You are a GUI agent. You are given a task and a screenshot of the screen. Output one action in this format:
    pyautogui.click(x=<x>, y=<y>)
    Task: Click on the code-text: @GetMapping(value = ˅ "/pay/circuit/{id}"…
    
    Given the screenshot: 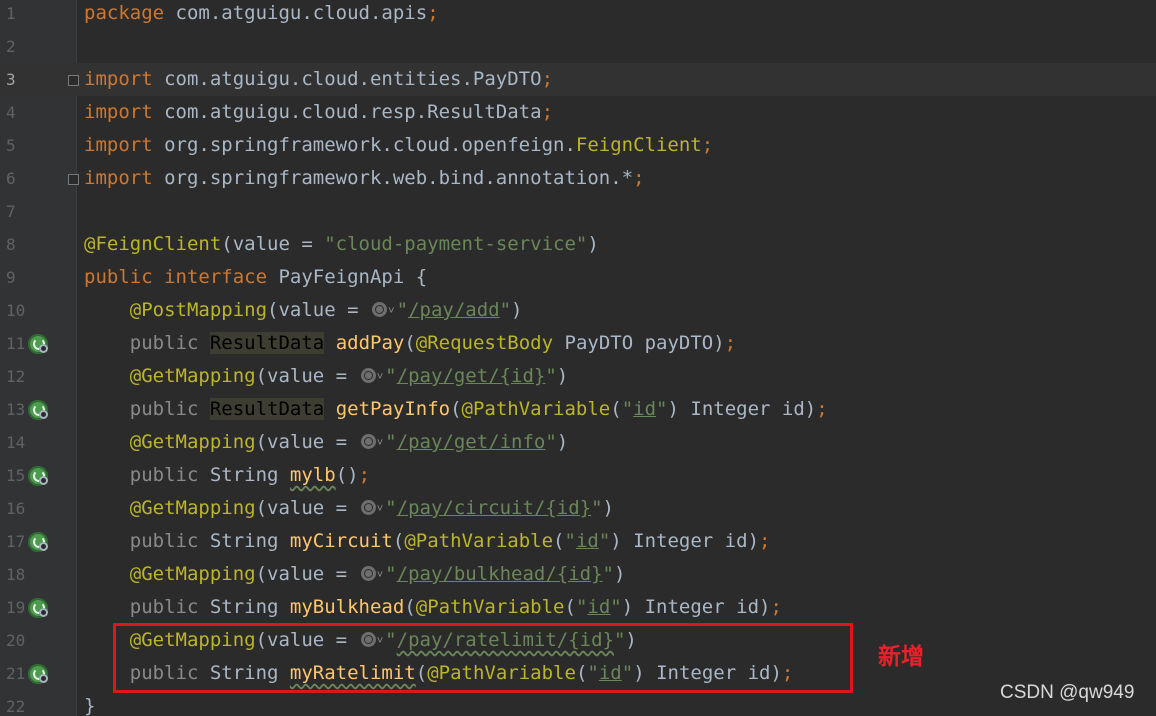 What is the action you would take?
    pyautogui.click(x=349, y=508)
    